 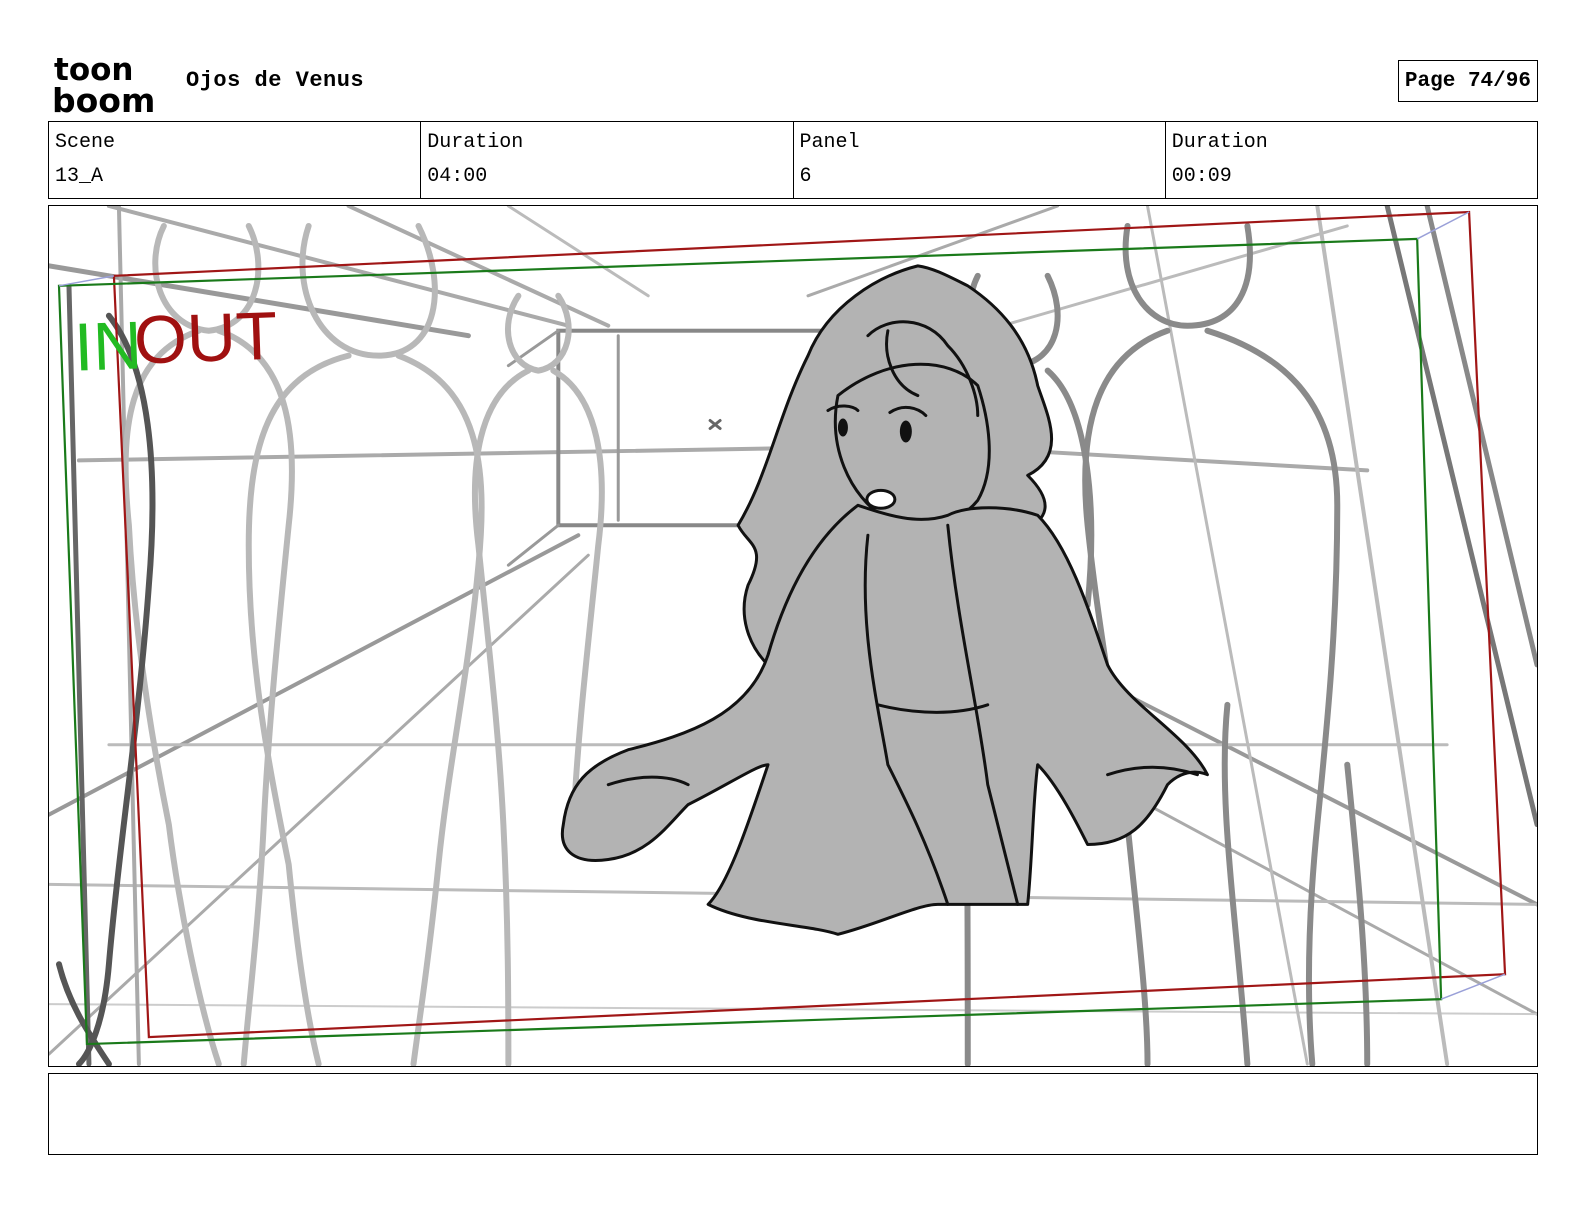 What do you see at coordinates (805, 176) in the screenshot?
I see `panel-value: 6` at bounding box center [805, 176].